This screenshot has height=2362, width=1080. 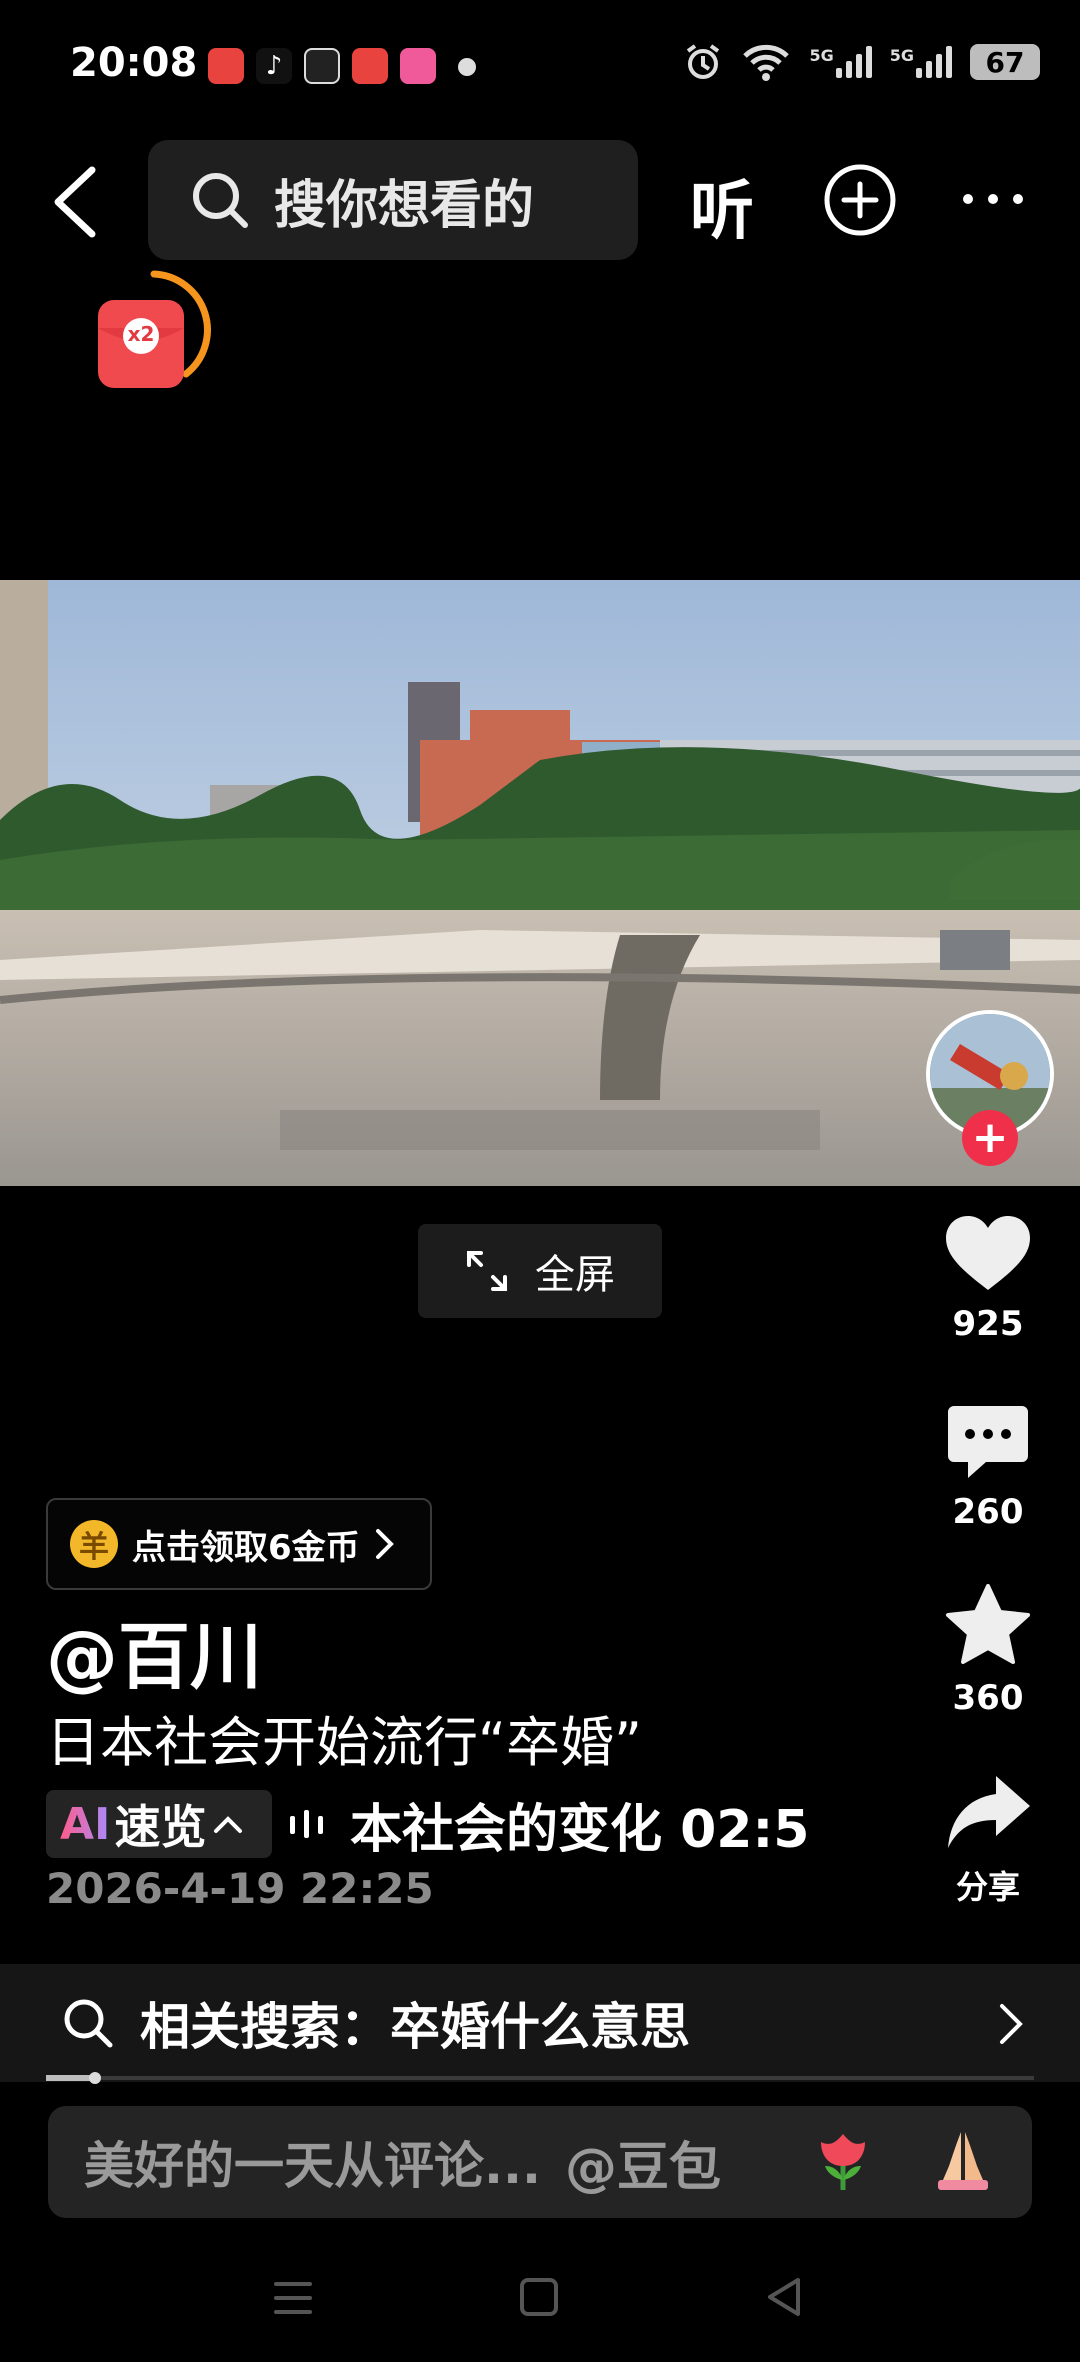 I want to click on comment-count: 260, so click(x=988, y=1512).